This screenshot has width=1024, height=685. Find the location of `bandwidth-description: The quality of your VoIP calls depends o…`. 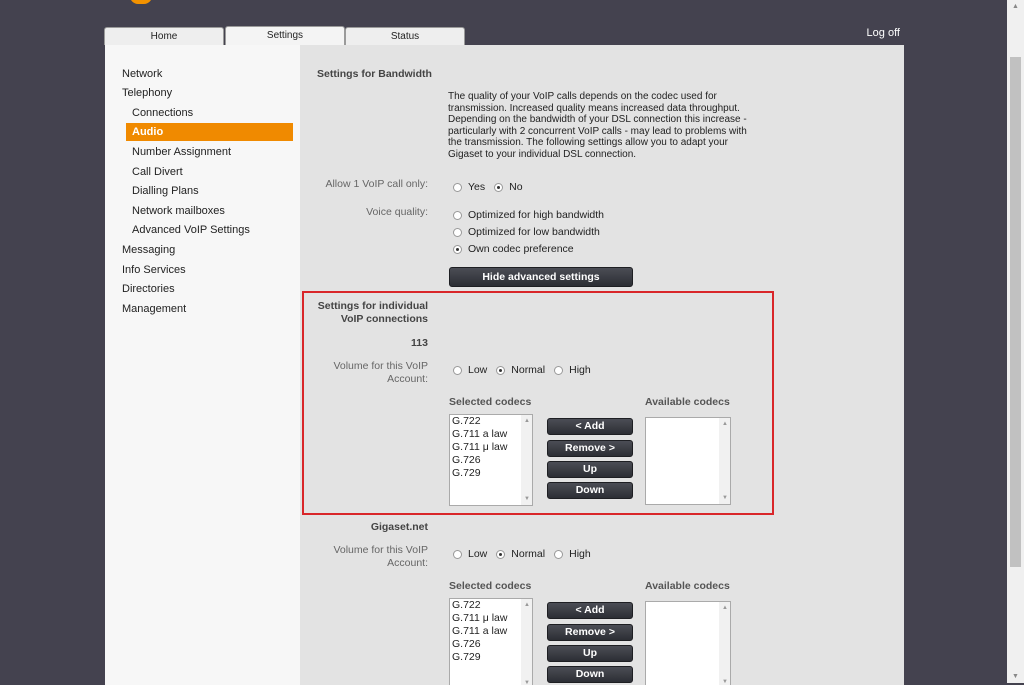

bandwidth-description: The quality of your VoIP calls depends o… is located at coordinates (597, 125).